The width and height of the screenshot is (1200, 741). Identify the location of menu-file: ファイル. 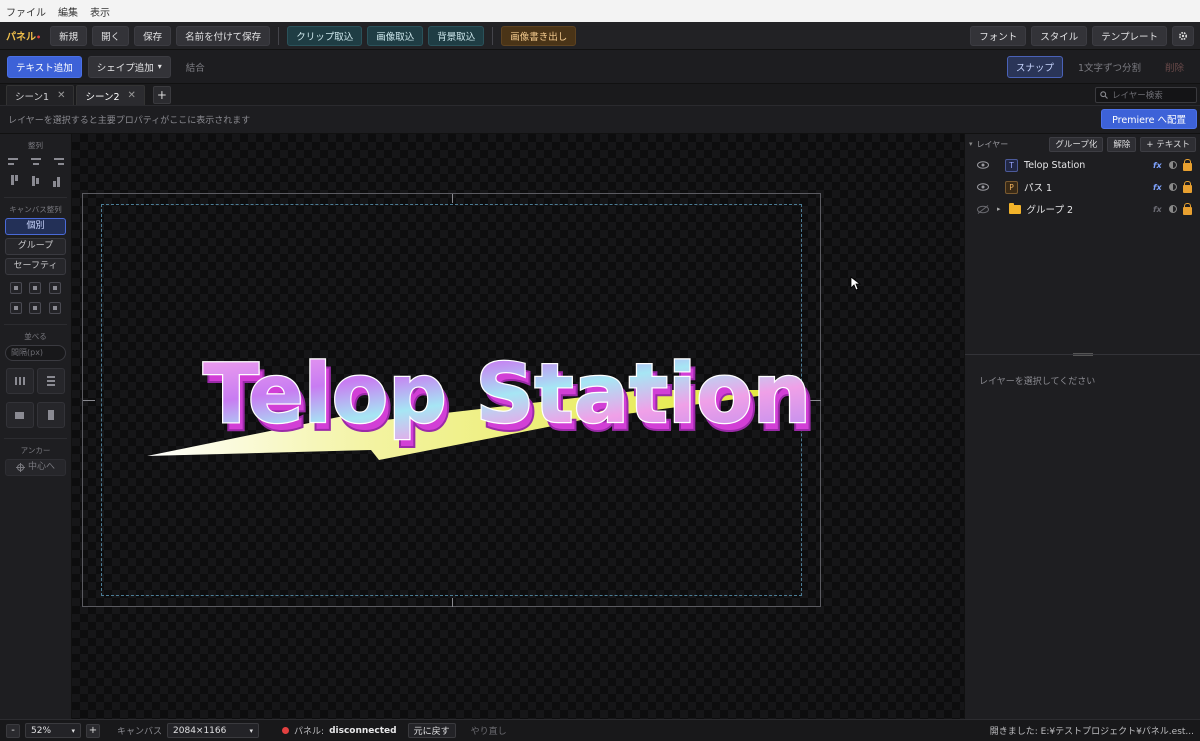
(26, 11).